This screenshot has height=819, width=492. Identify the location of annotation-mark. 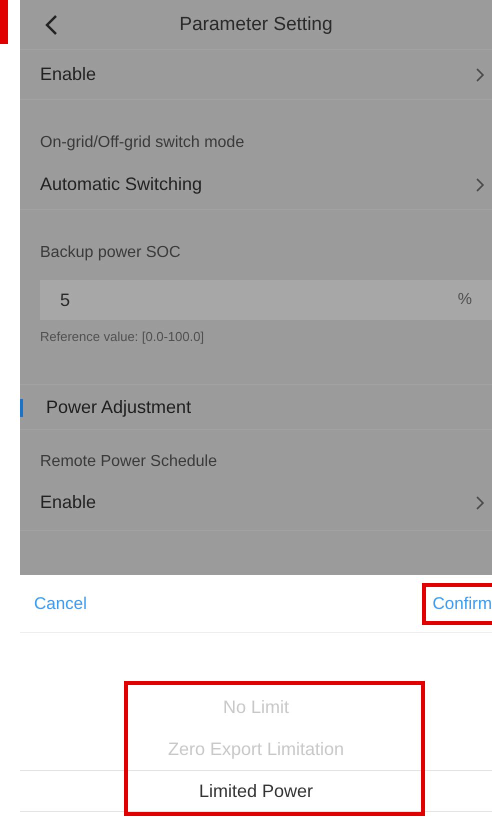
(4, 22).